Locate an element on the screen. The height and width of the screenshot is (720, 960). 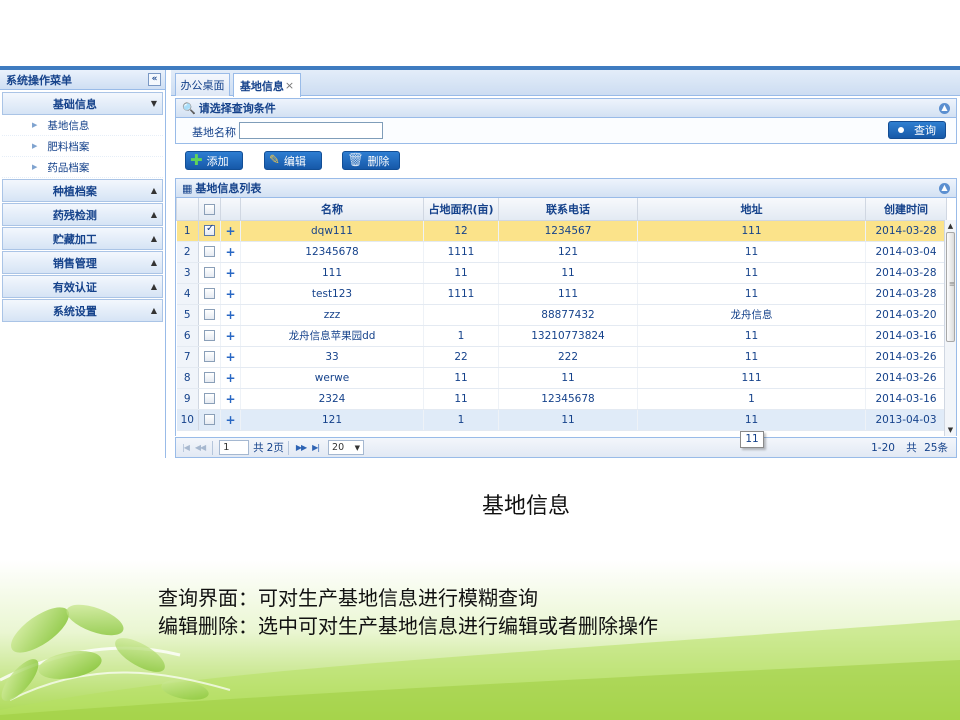
table-row: 9 +2324 11 12345678 1 2014-03-16 is located at coordinates (561, 399).